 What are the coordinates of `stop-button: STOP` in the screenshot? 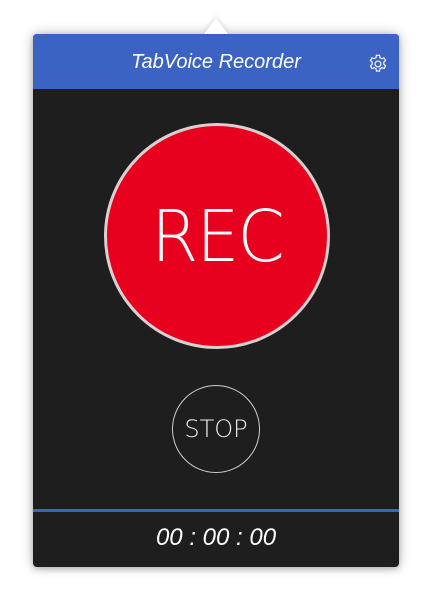 It's located at (216, 429).